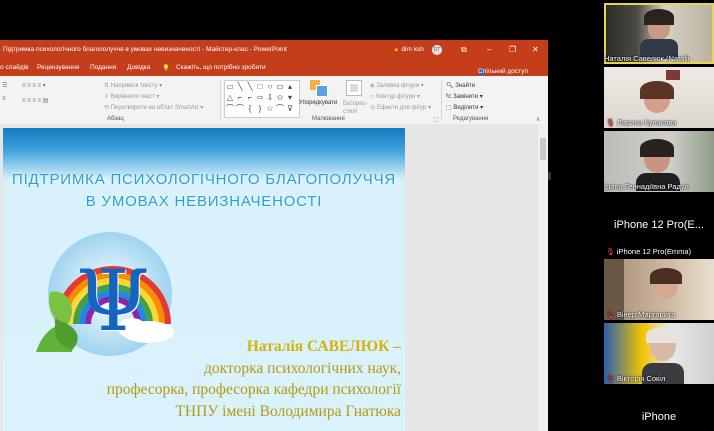 This screenshot has height=431, width=714. I want to click on slide-title-line1: ПІДТРИМКА ПСИХОЛОГІЧНОГО БЛАГОПОЛУЧЧЯ, so click(204, 179).